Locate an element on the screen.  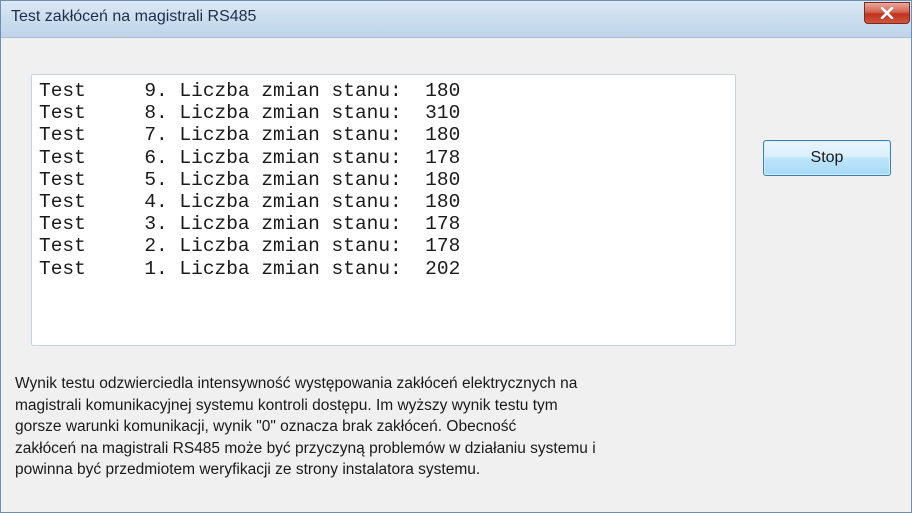
title-bar: Test zakłóceń na magistrali RS485 is located at coordinates (456, 19).